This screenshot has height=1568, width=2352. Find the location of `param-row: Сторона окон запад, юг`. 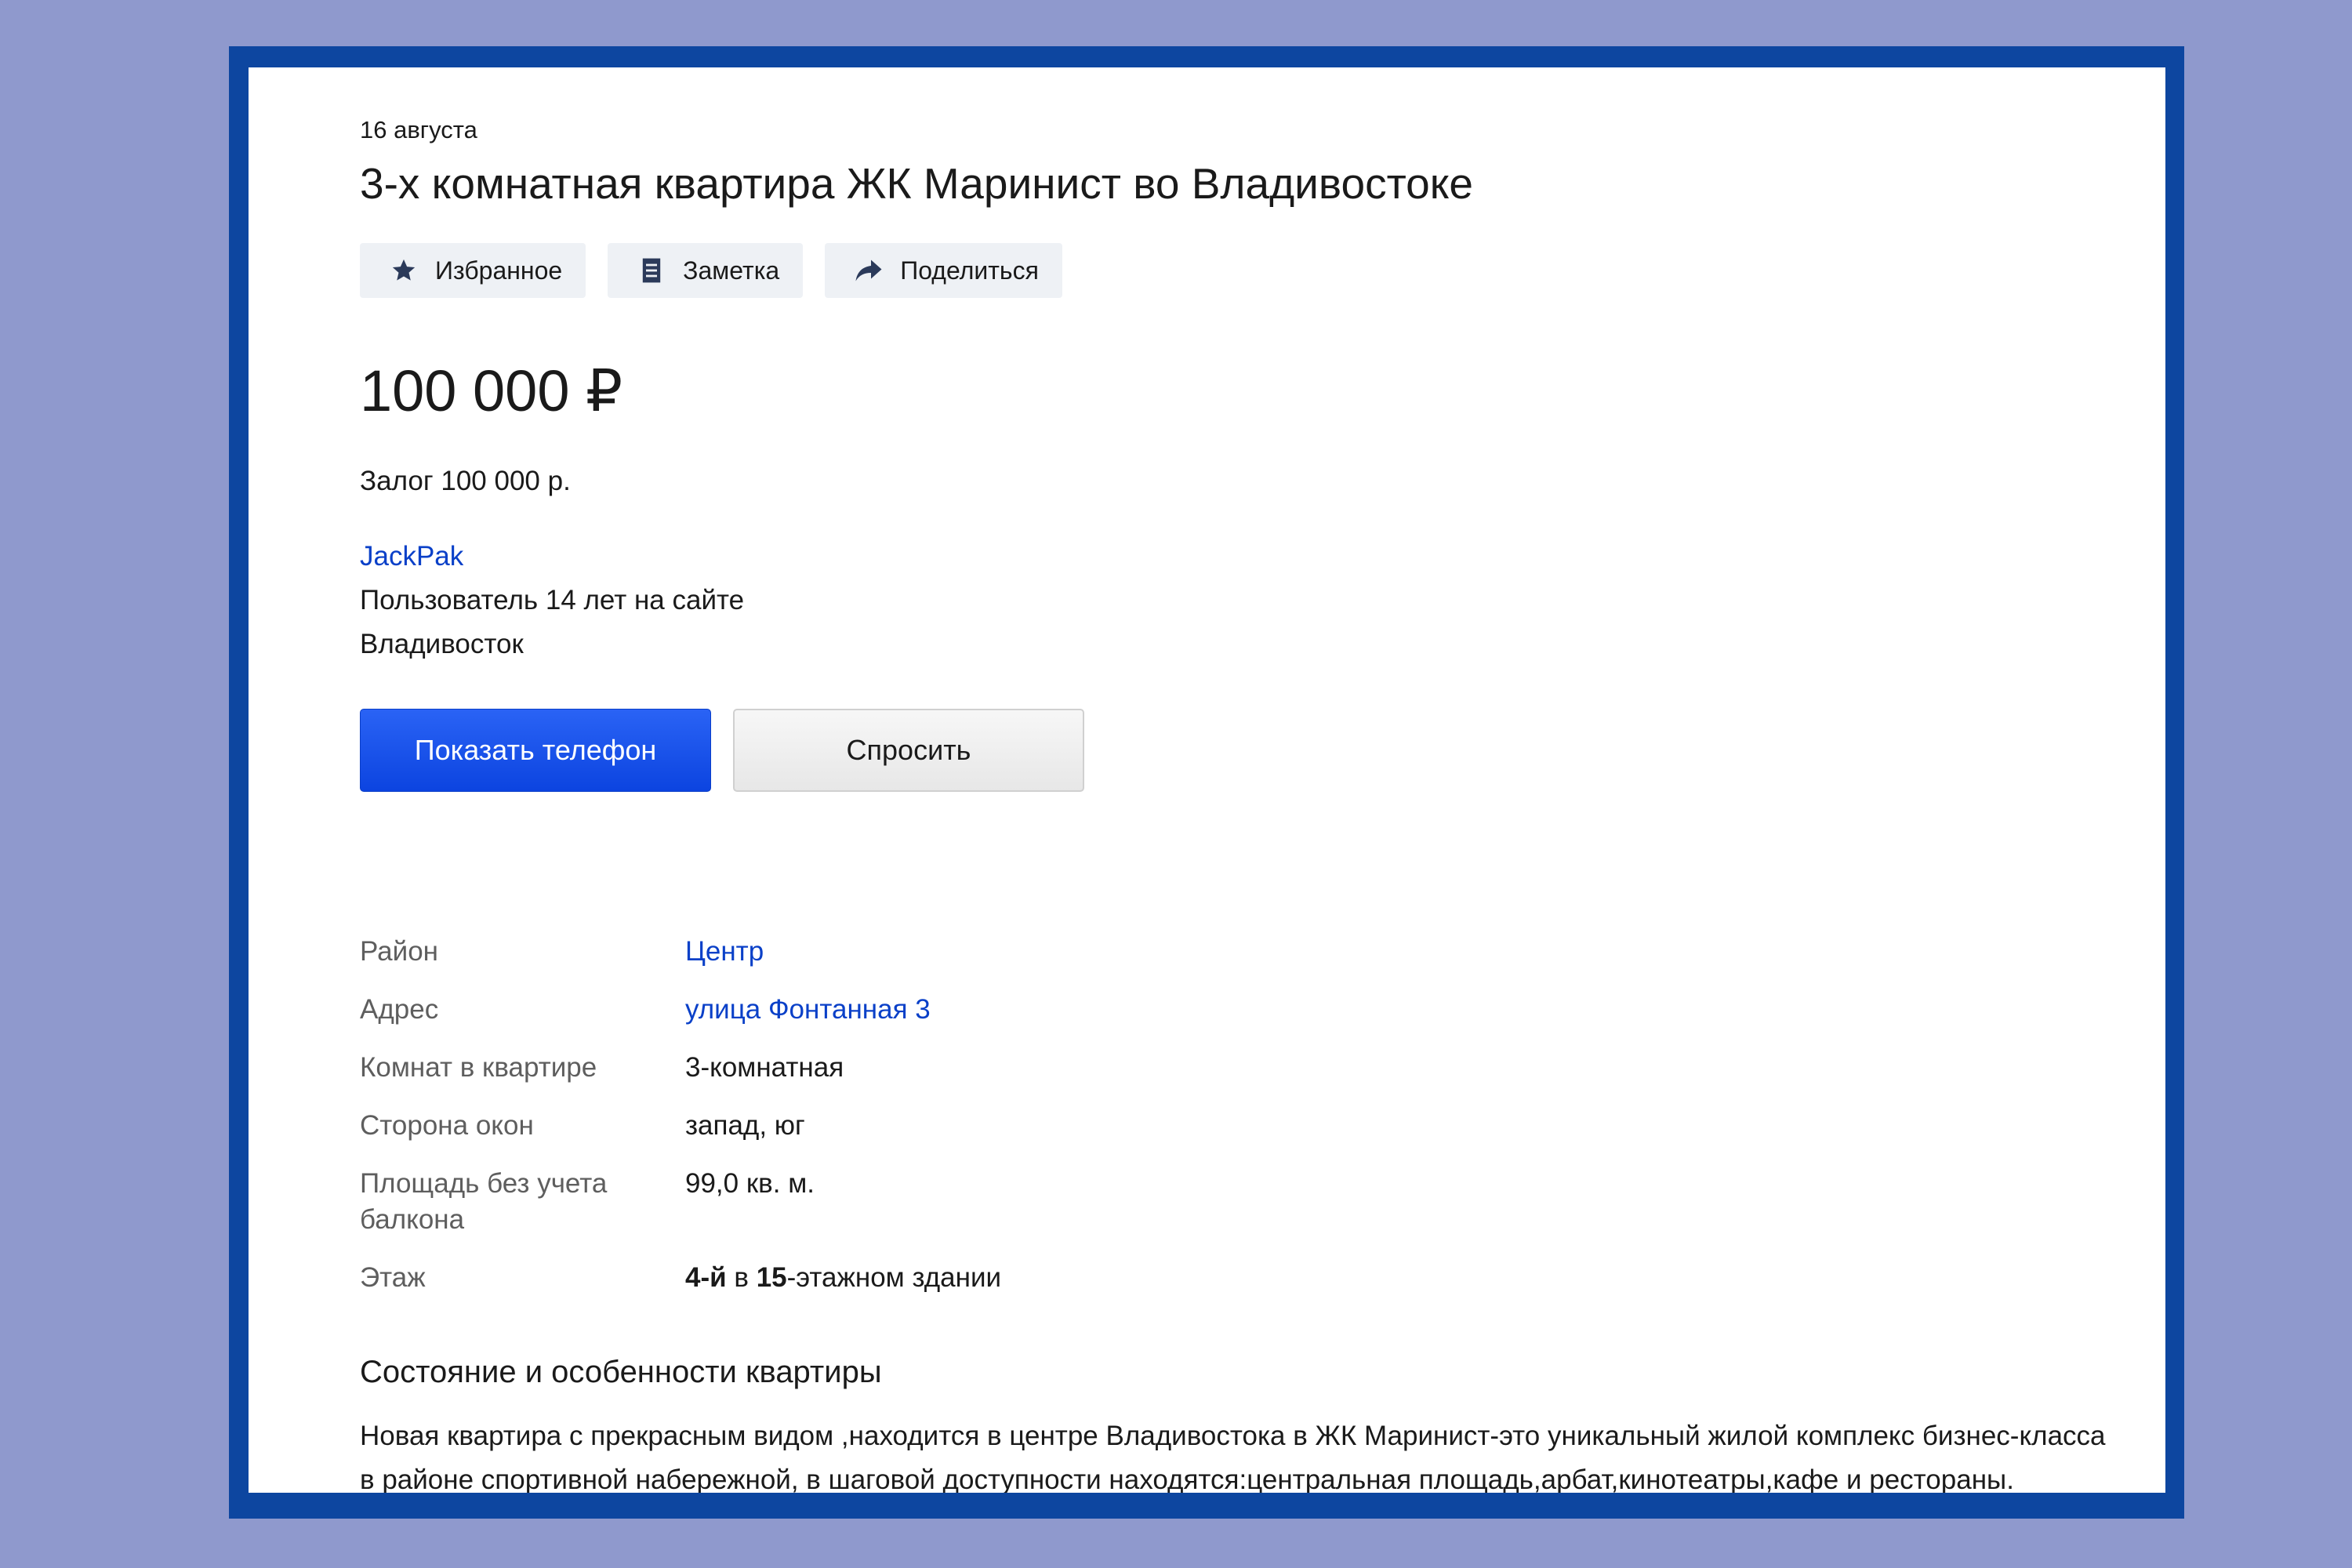

param-row: Сторона окон запад, юг is located at coordinates (680, 1126).